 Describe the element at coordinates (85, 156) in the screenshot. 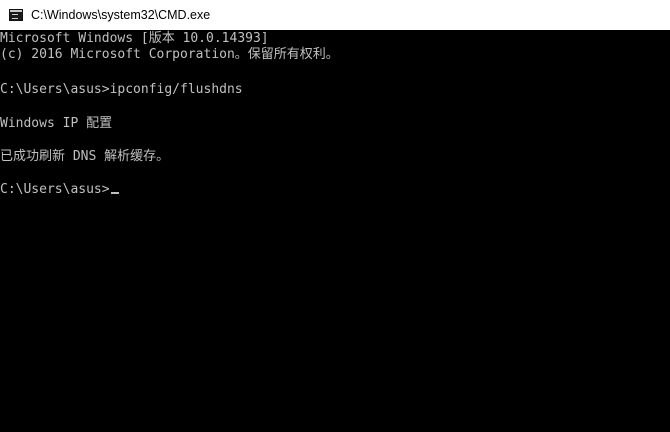

I see `flush-result-line: 已成功刷新 DNS 解析缓存。` at that location.